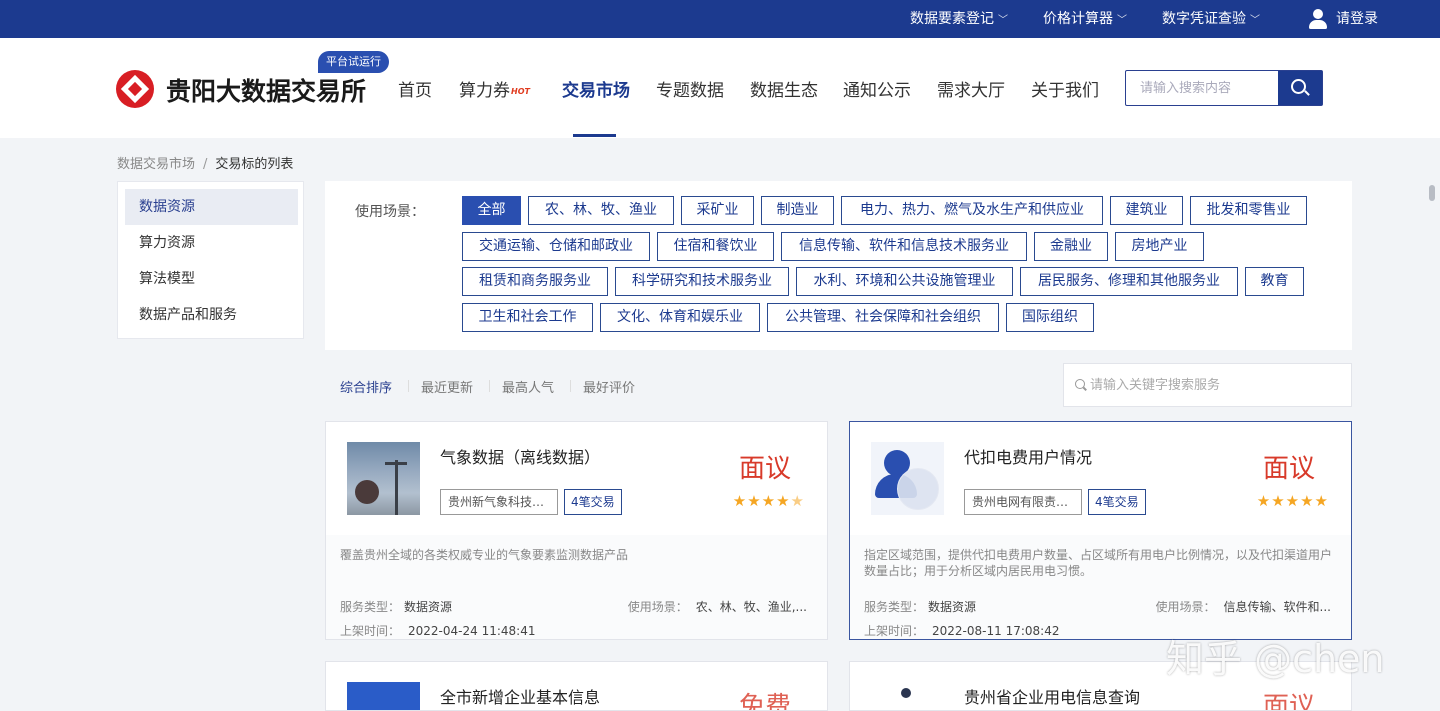 The image size is (1440, 711). Describe the element at coordinates (1202, 88) in the screenshot. I see `header-search-input` at that location.